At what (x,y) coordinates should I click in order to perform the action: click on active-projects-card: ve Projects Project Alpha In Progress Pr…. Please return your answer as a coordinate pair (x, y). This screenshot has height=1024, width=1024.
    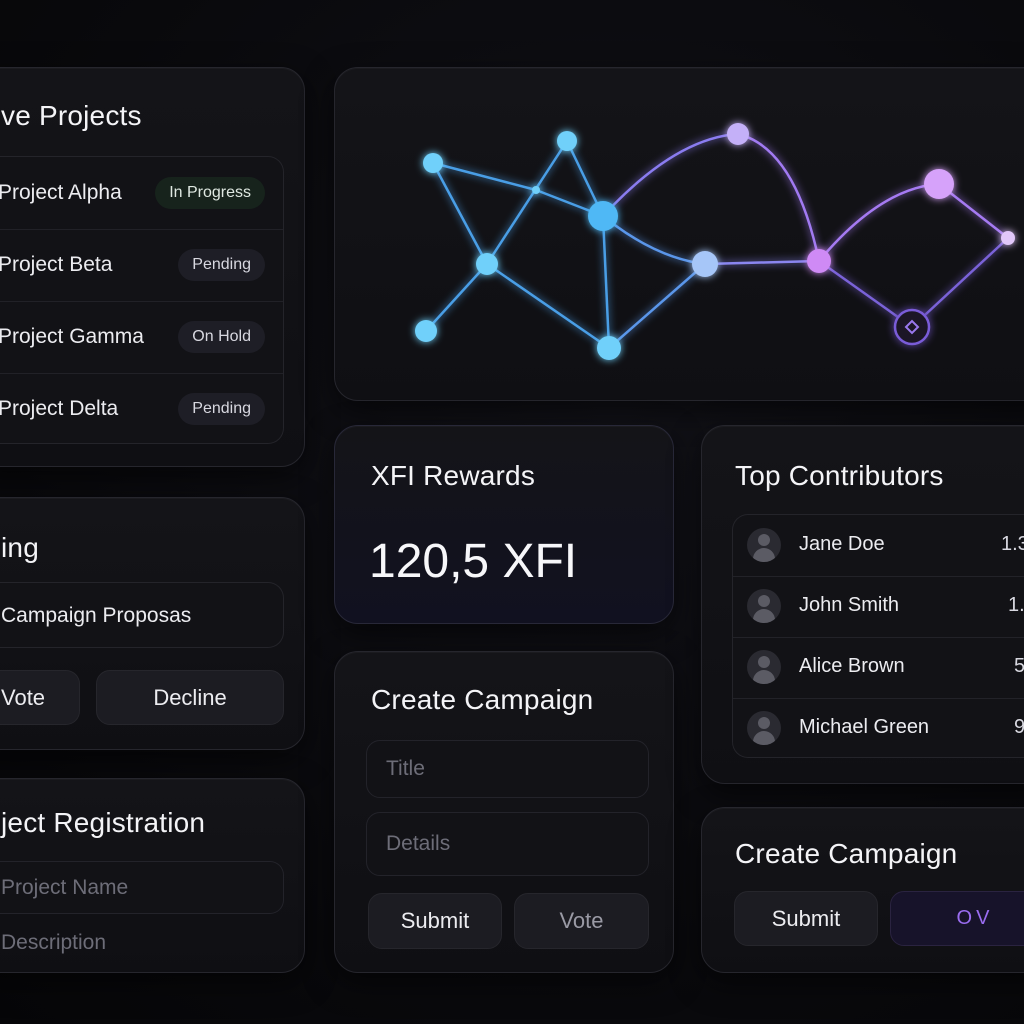
    Looking at the image, I should click on (152, 267).